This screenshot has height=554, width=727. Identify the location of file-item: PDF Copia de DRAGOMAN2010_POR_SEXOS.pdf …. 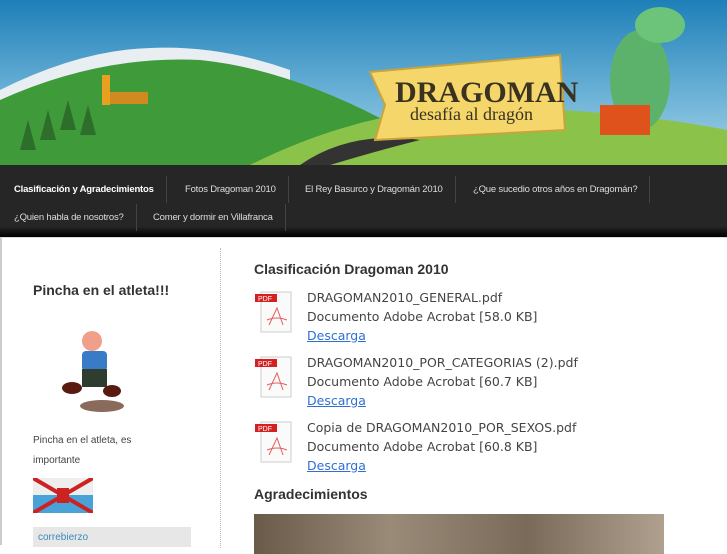
(445, 450).